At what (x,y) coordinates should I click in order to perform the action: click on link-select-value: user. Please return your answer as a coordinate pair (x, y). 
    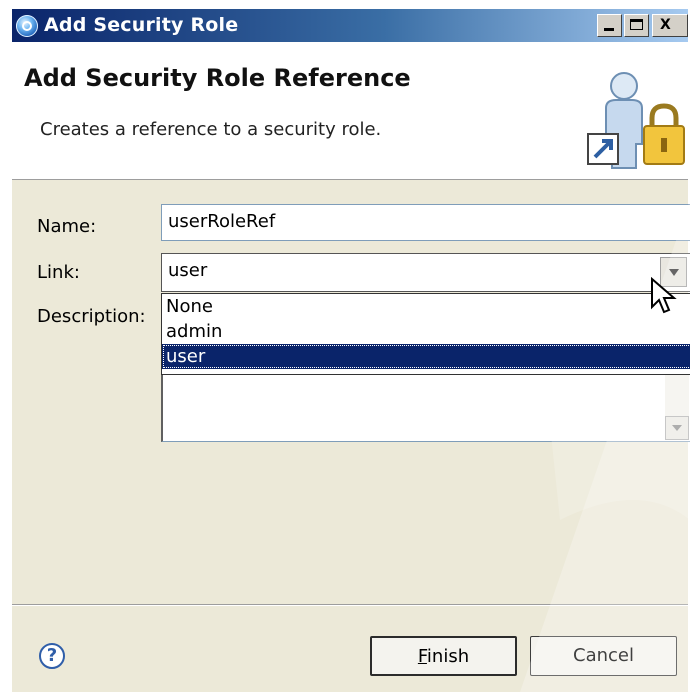
    Looking at the image, I should click on (188, 270).